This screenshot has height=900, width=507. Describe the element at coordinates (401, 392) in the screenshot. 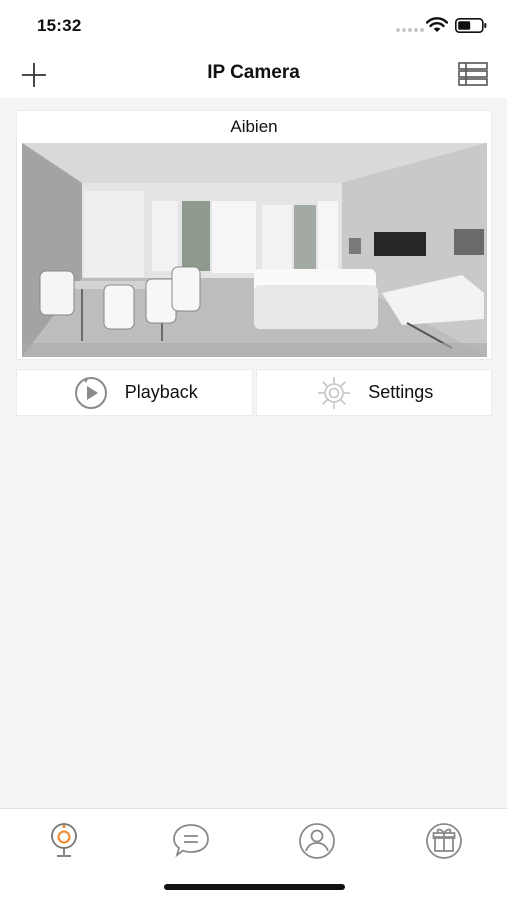

I see `settings-label: Settings` at that location.